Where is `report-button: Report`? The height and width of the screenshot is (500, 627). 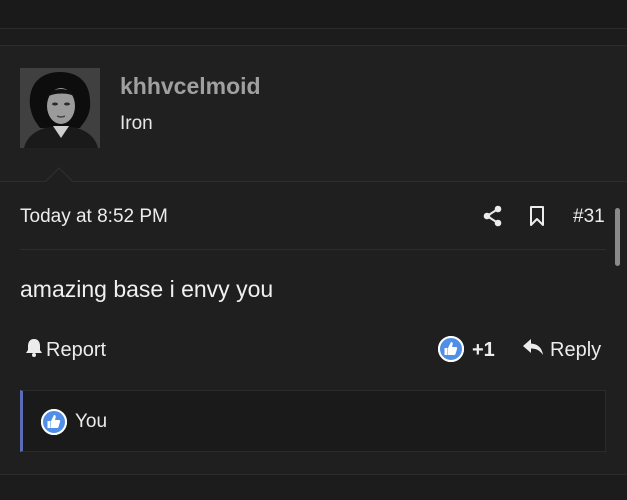 report-button: Report is located at coordinates (65, 350).